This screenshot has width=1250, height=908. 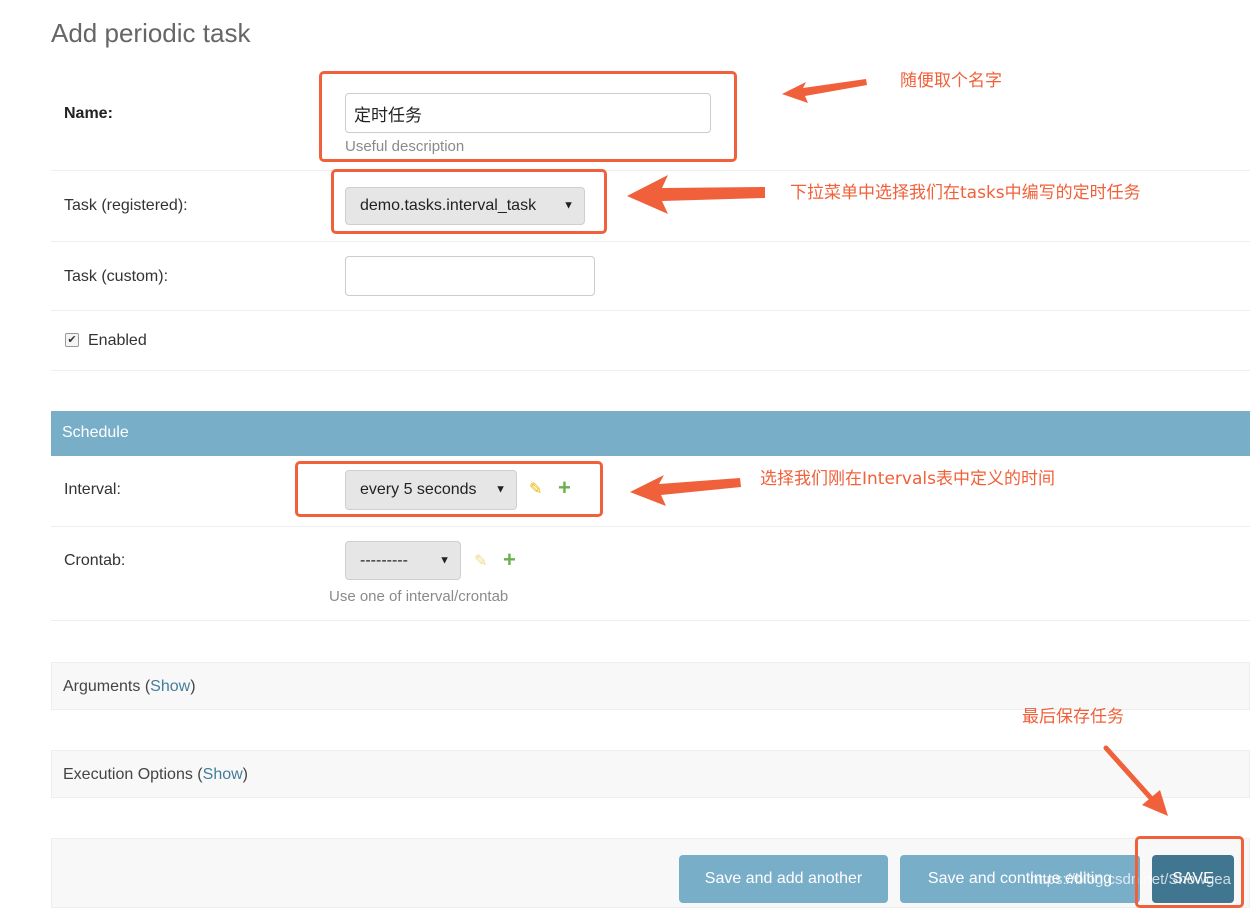 What do you see at coordinates (965, 193) in the screenshot?
I see `annotation-task-note: 下拉菜单中选择我们在tasks中编写的定时任务` at bounding box center [965, 193].